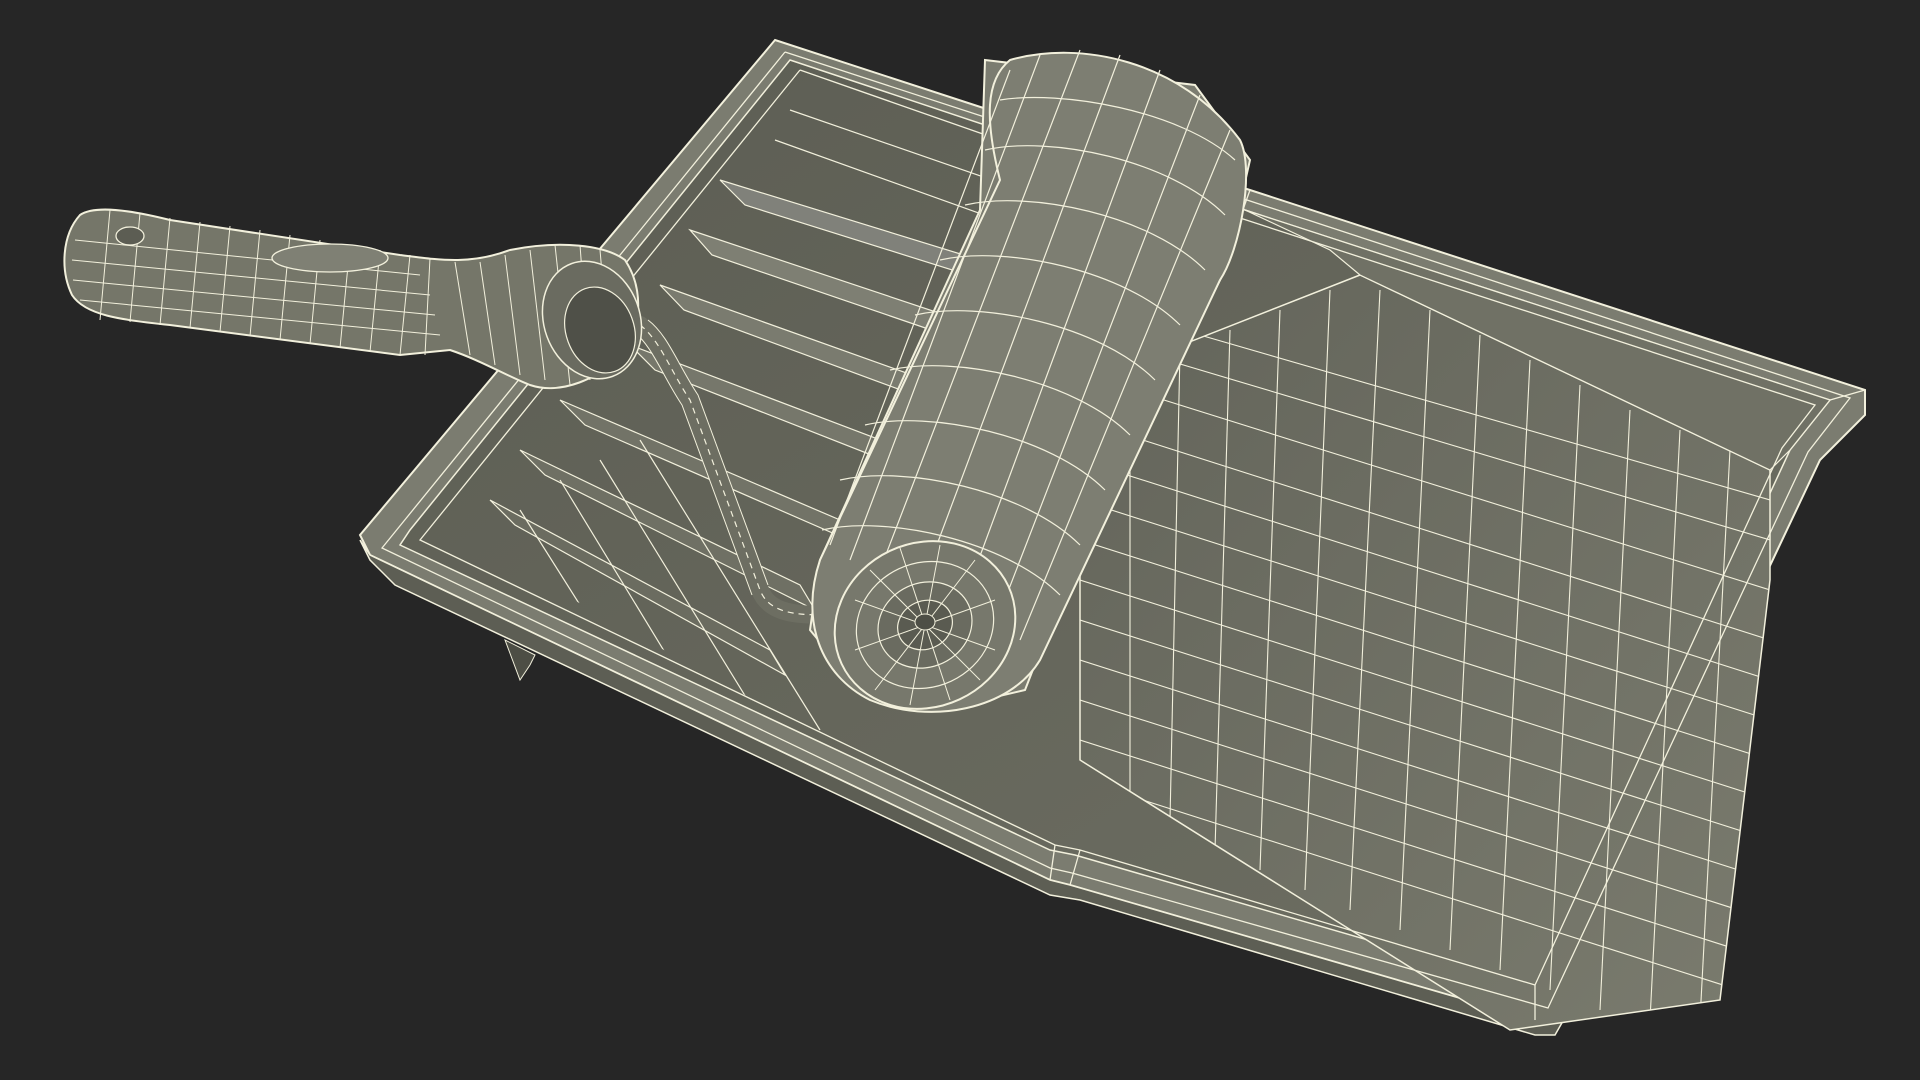  What do you see at coordinates (925, 622) in the screenshot?
I see `roller-axle` at bounding box center [925, 622].